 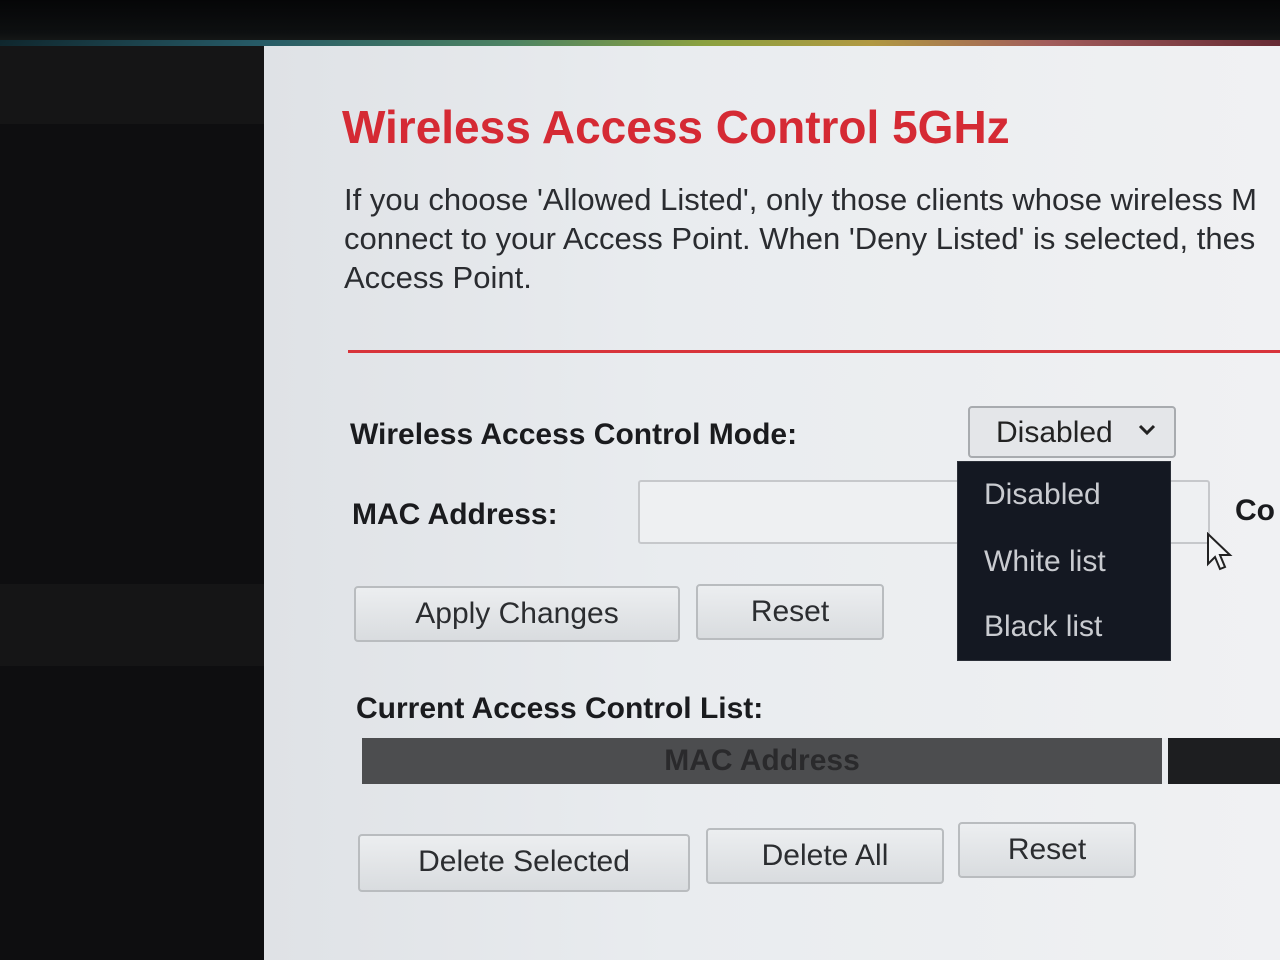 I want to click on page-title: Wireless Access Control 5GHz, so click(x=676, y=127).